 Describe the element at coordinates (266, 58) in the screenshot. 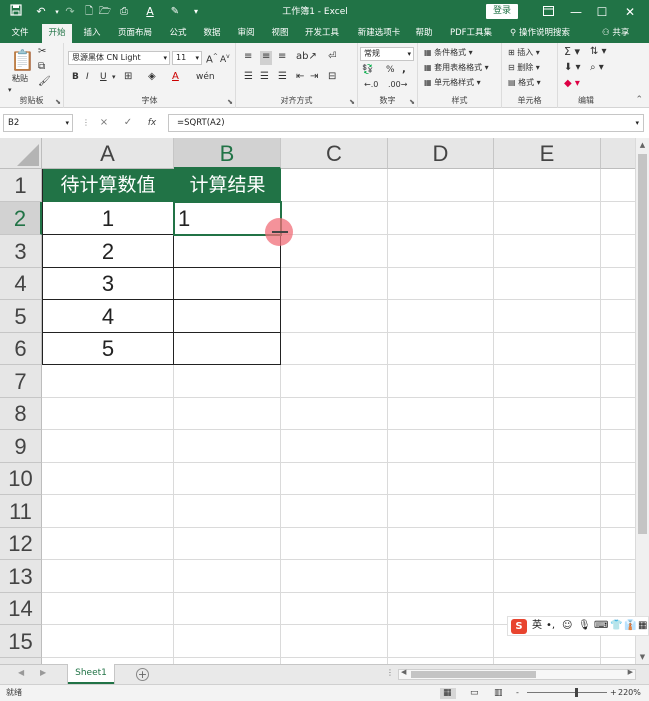

I see `align-middle-icon: ≡` at that location.